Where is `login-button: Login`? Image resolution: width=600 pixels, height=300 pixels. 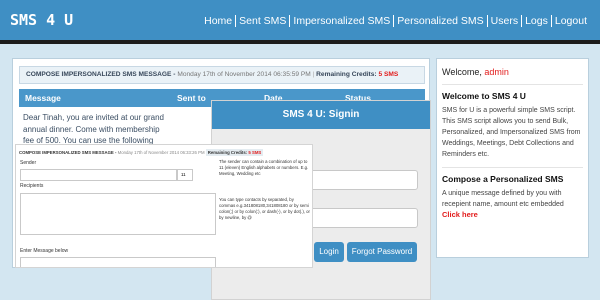
login-button: Login is located at coordinates (329, 252).